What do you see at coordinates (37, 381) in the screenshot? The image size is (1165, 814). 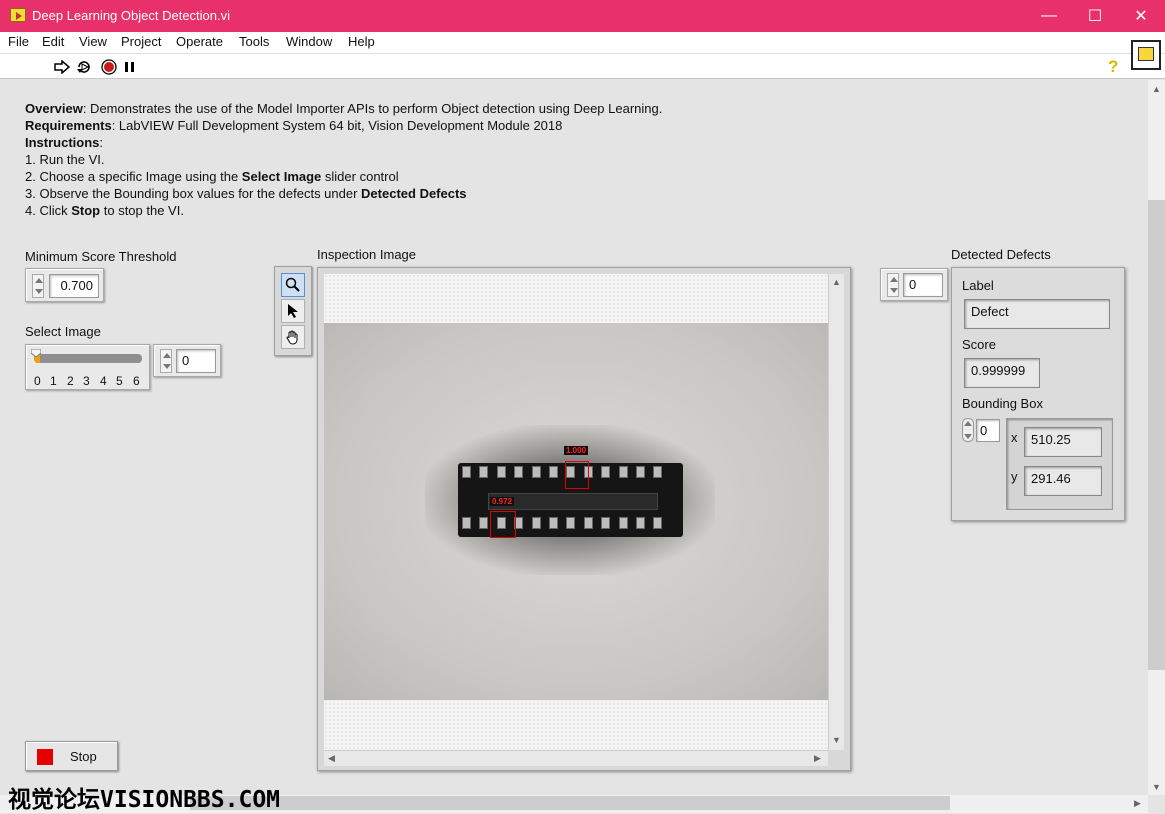 I see `slider-tick-0: 0` at bounding box center [37, 381].